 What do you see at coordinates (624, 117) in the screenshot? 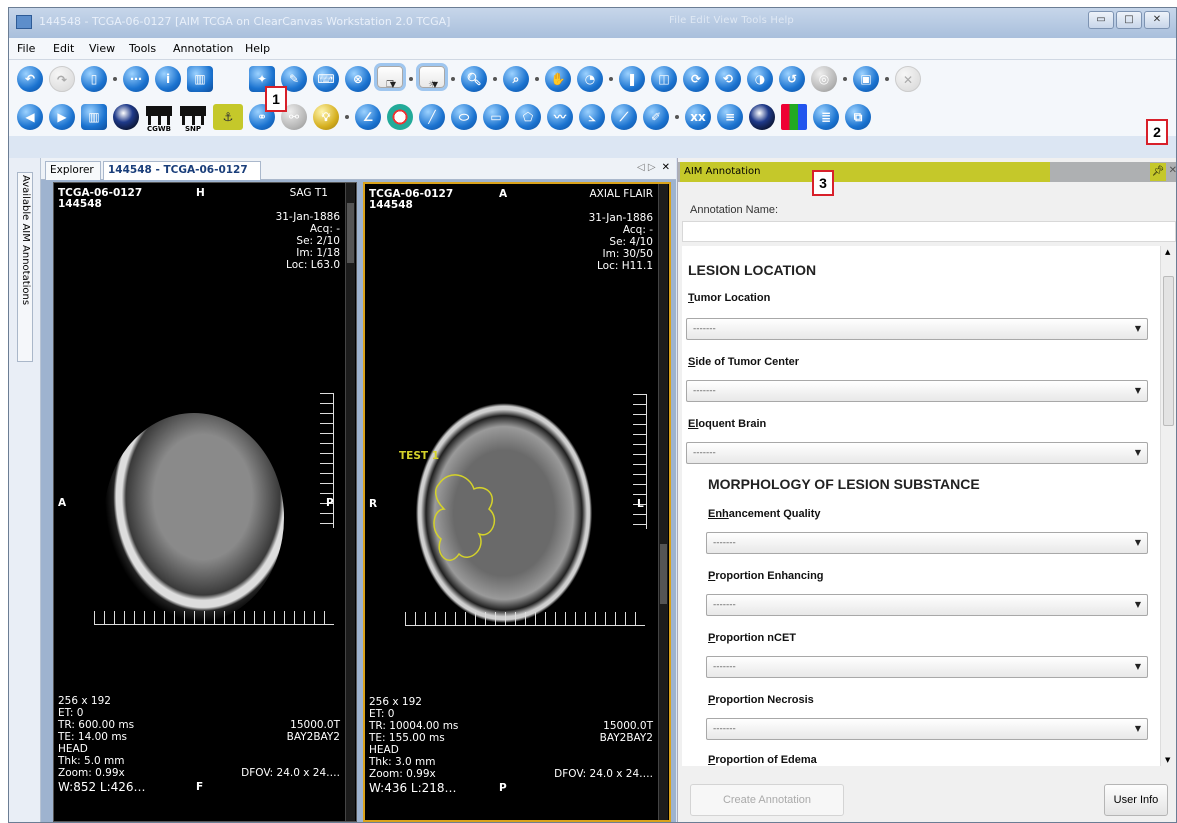
I see `cobb-angle-icon: ⟋` at bounding box center [624, 117].